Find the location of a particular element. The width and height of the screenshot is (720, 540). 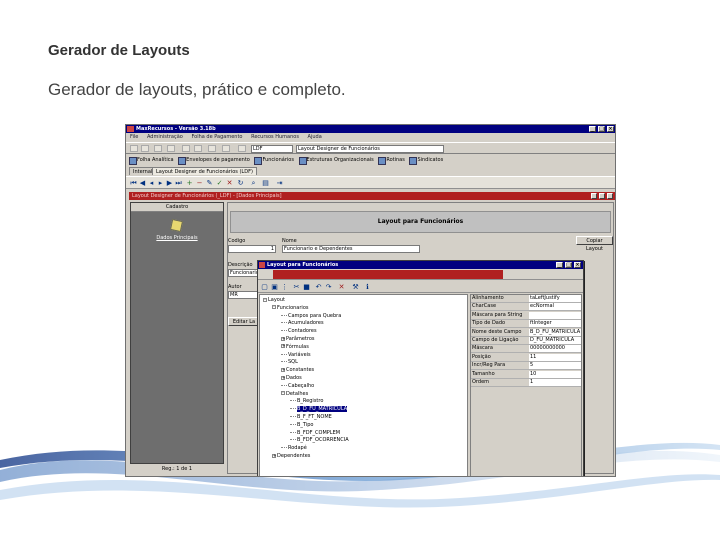

property-row: Ordem 1 is located at coordinates (526, 383).